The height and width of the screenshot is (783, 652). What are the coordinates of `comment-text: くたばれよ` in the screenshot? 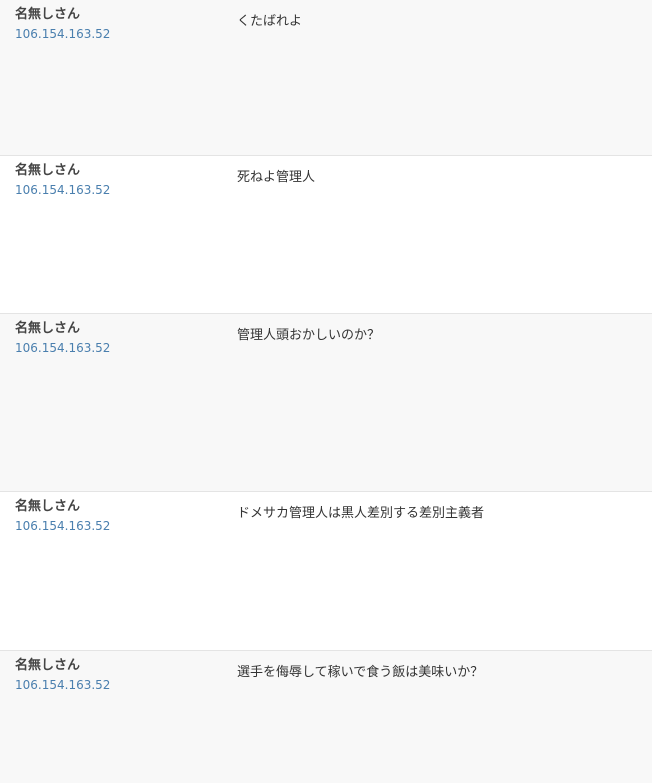 It's located at (270, 21).